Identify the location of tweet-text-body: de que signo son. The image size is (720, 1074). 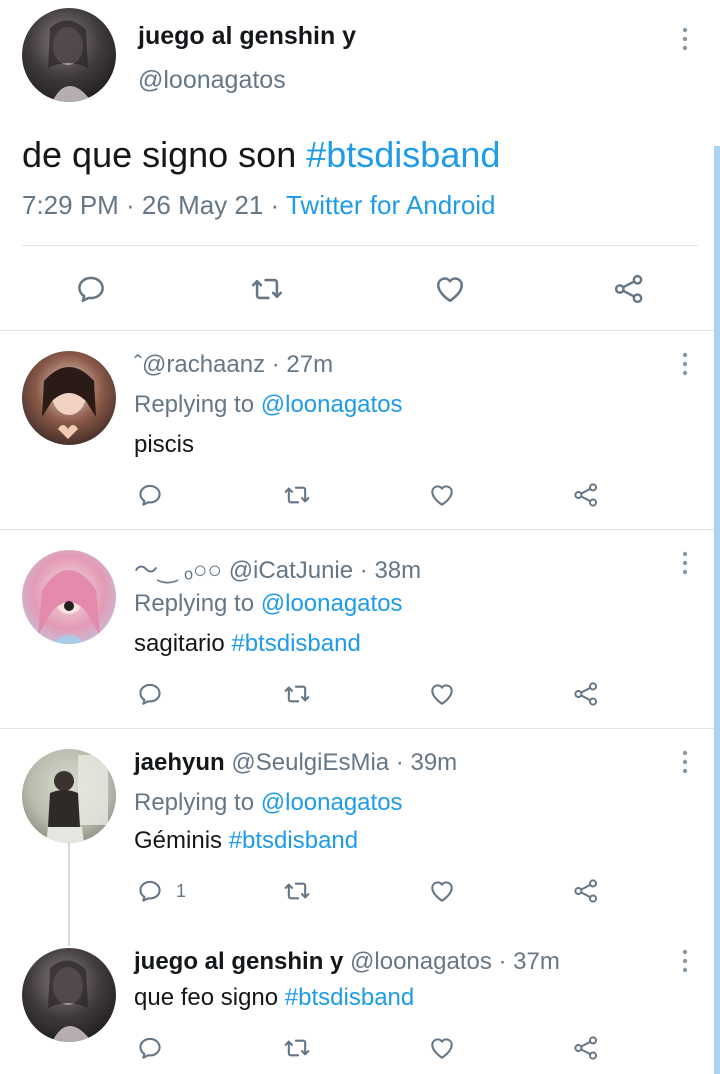
(164, 154).